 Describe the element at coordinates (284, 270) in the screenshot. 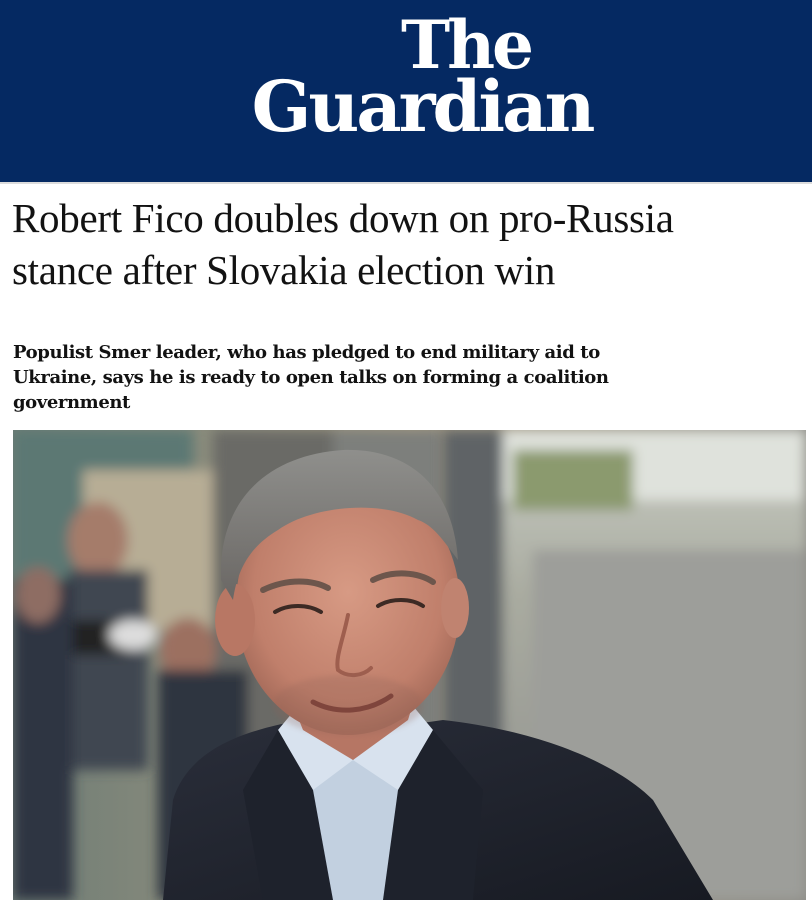

I see `headline-line: stance after Slovakia election win` at that location.